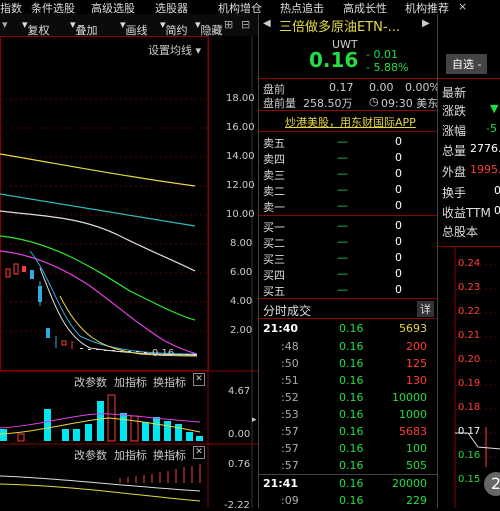 Image resolution: width=500 pixels, height=511 pixels. I want to click on info-label: 换手, so click(454, 193).